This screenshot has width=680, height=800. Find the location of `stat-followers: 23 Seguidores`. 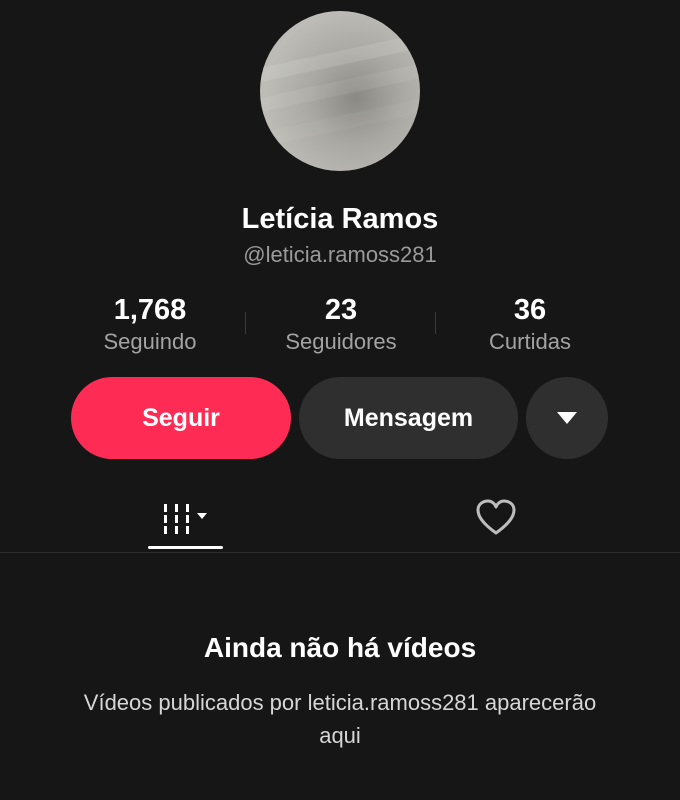

stat-followers: 23 Seguidores is located at coordinates (341, 324).